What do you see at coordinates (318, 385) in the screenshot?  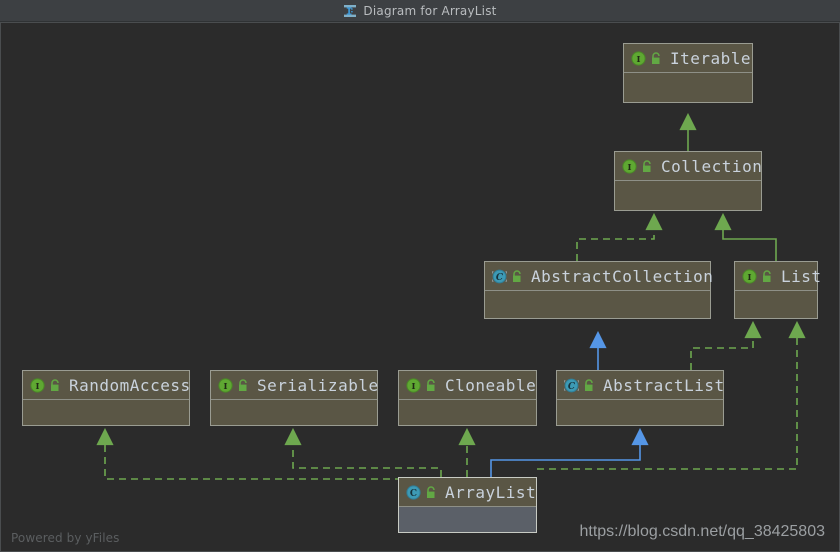 I see `node-label: Serializable` at bounding box center [318, 385].